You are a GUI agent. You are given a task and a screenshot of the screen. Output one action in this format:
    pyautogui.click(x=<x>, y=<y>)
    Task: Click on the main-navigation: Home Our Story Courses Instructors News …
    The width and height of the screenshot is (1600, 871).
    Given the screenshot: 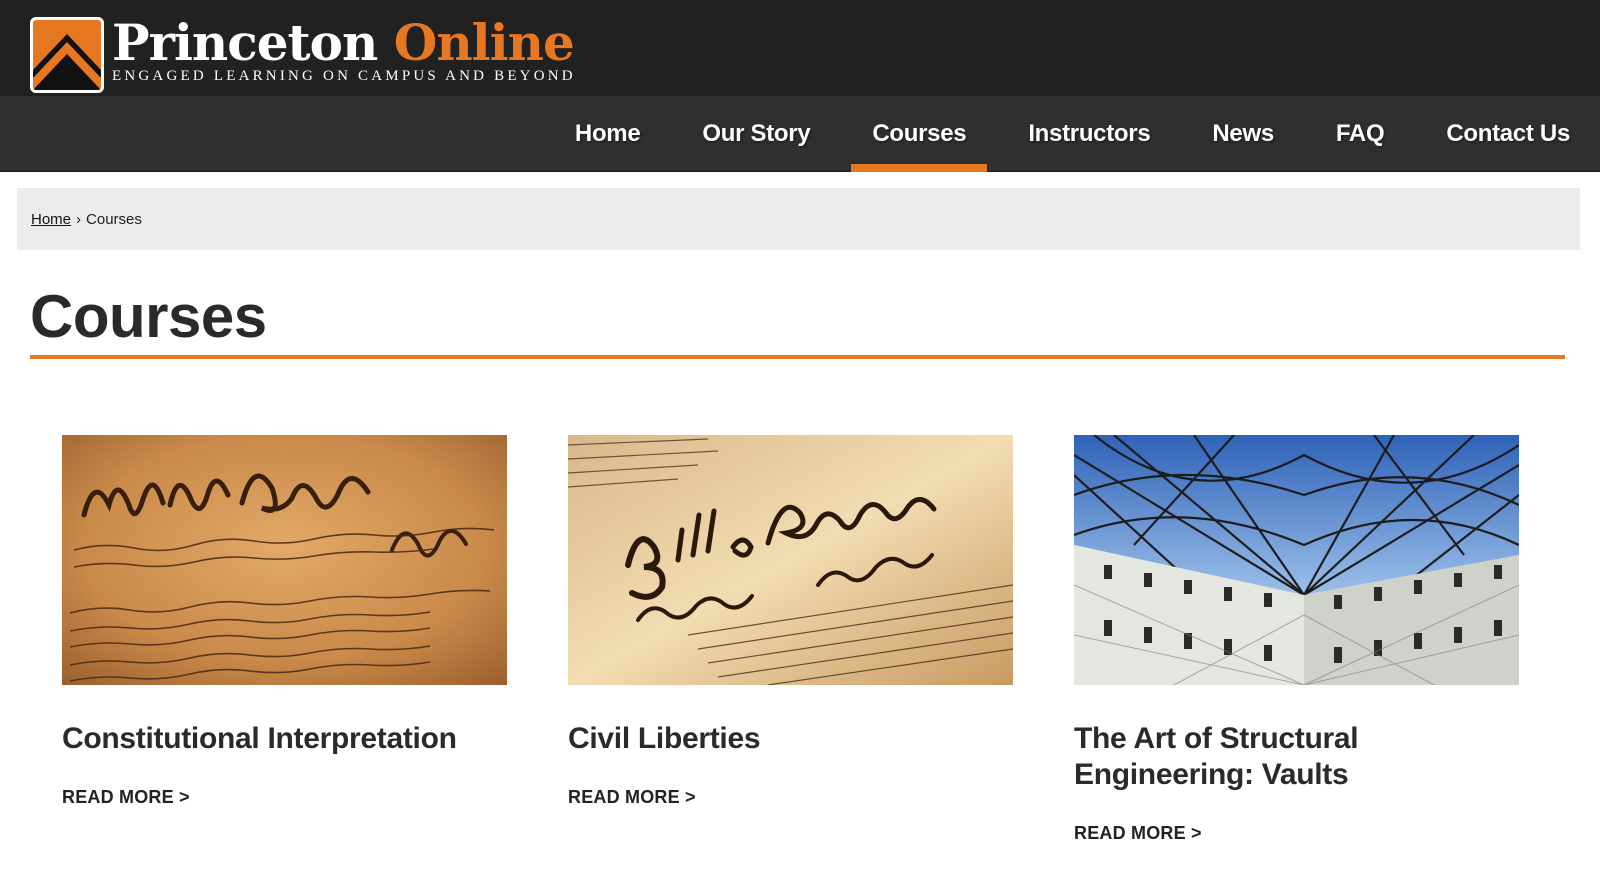 What is the action you would take?
    pyautogui.click(x=800, y=134)
    